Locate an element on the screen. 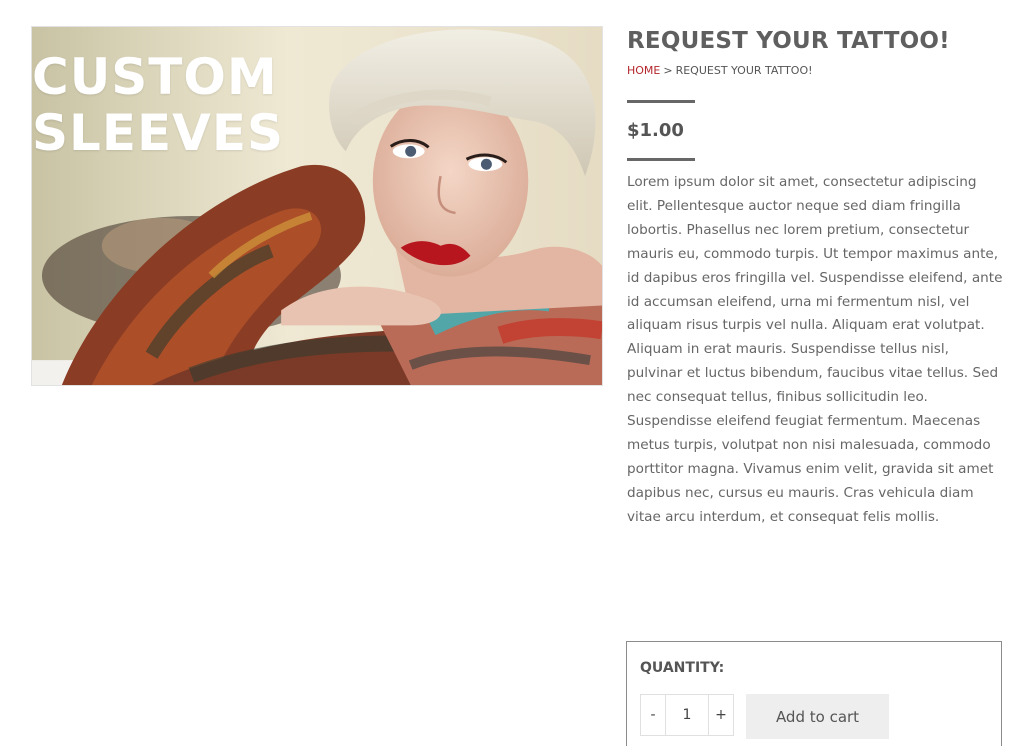 This screenshot has width=1024, height=746. add-to-cart-button: Add to cart is located at coordinates (817, 716).